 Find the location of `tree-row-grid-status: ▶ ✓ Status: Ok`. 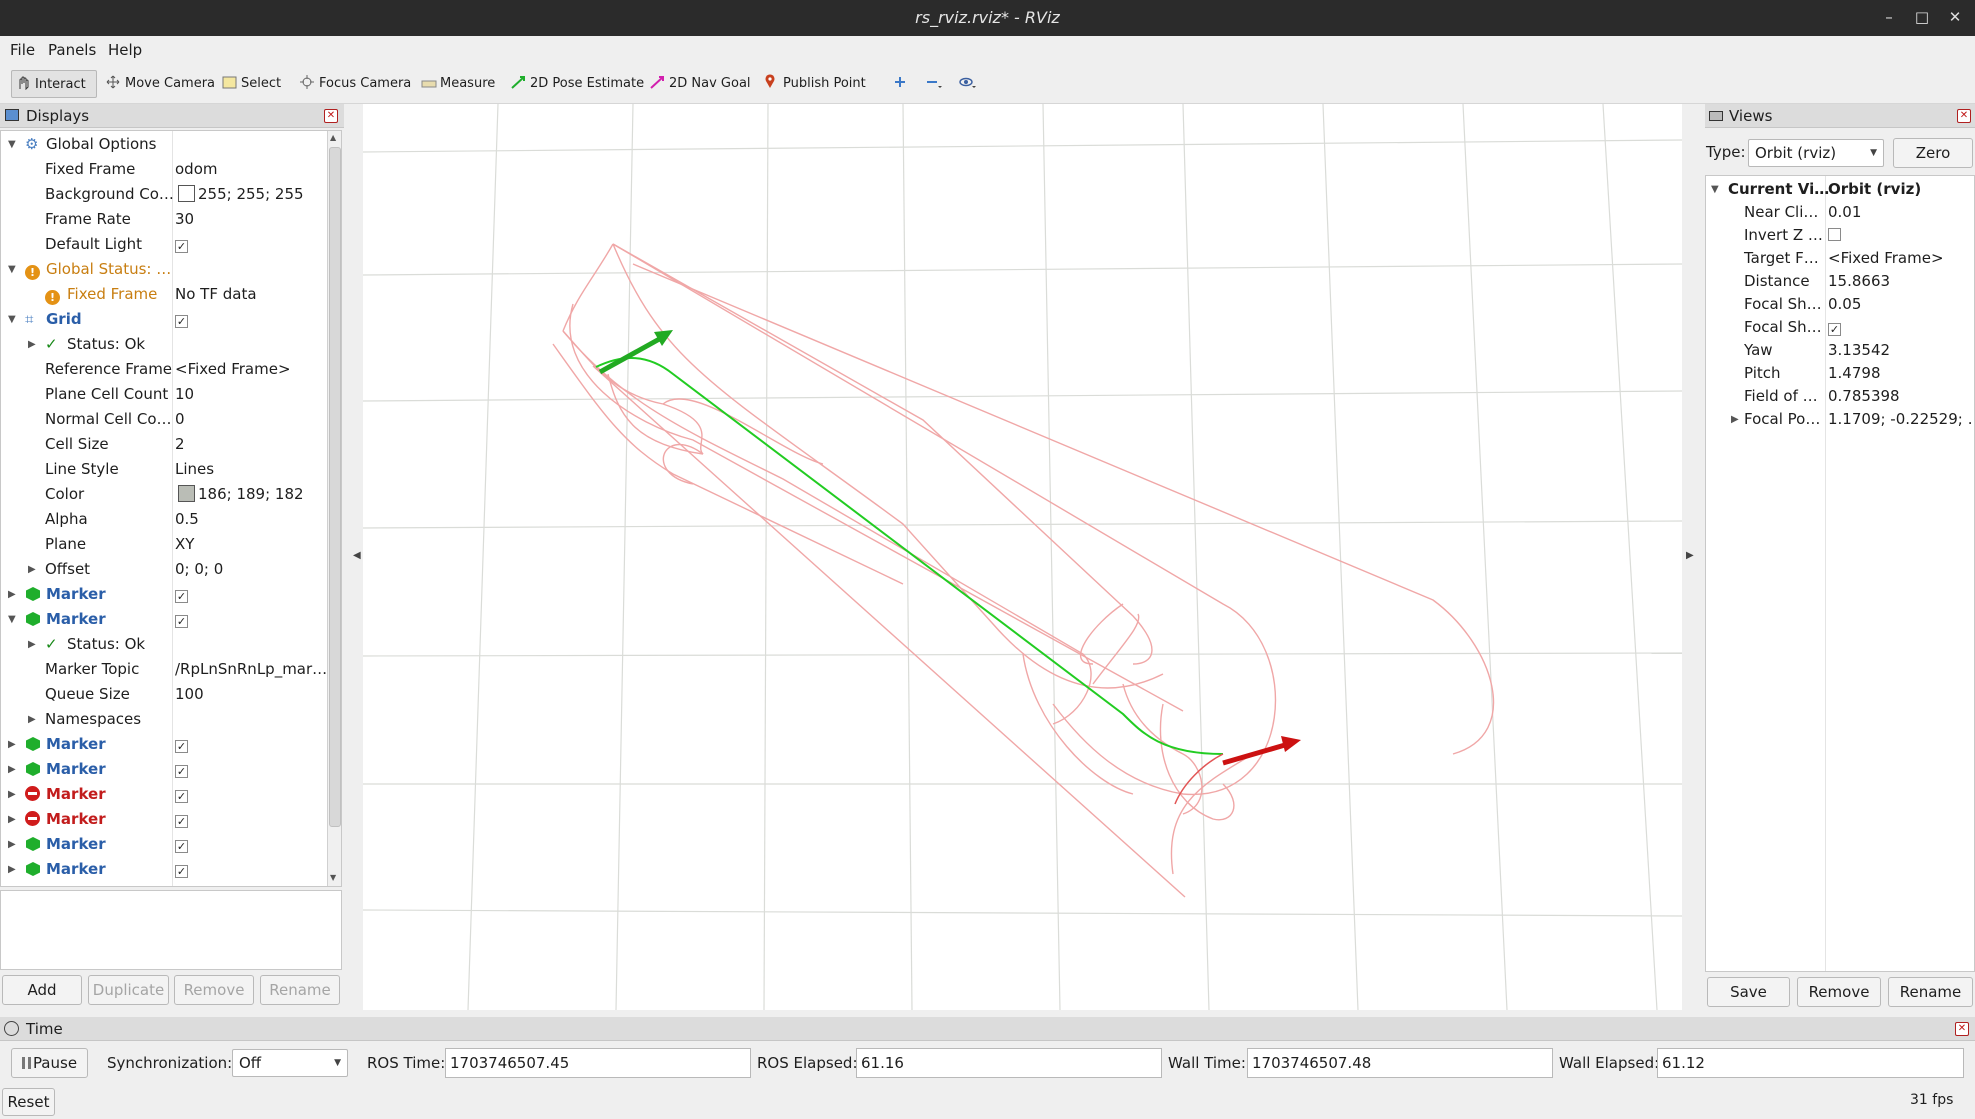

tree-row-grid-status: ▶ ✓ Status: Ok is located at coordinates (163, 344).